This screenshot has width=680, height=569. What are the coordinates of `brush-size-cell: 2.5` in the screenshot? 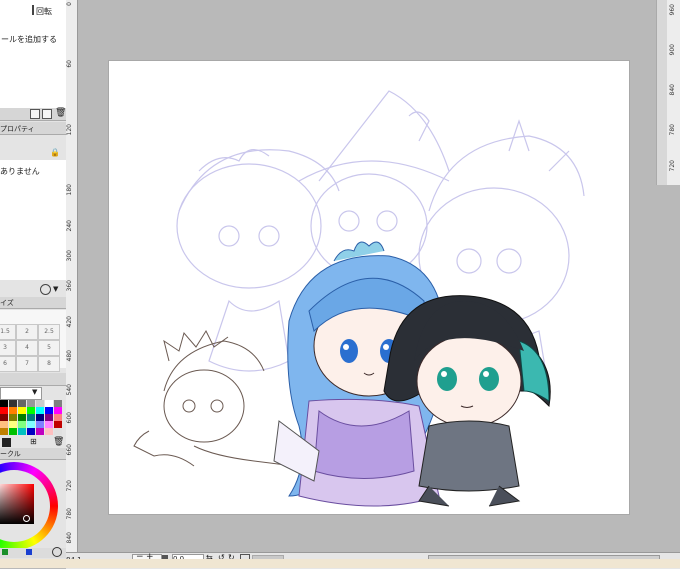 It's located at (49, 332).